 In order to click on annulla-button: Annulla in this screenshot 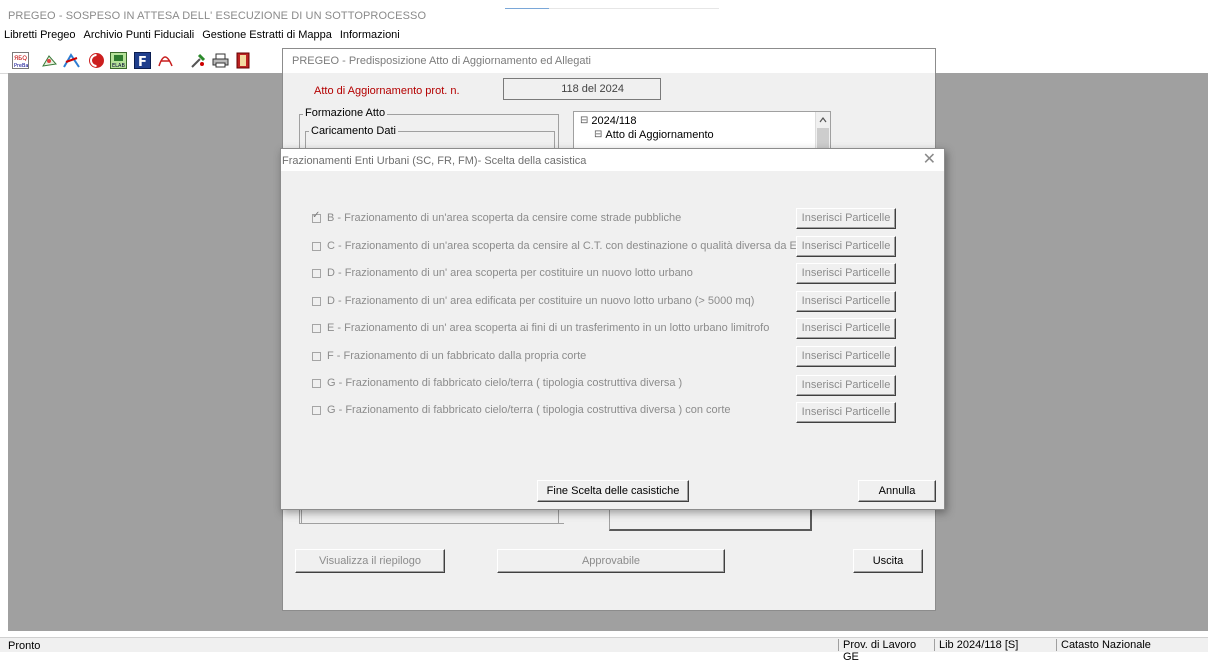, I will do `click(897, 491)`.